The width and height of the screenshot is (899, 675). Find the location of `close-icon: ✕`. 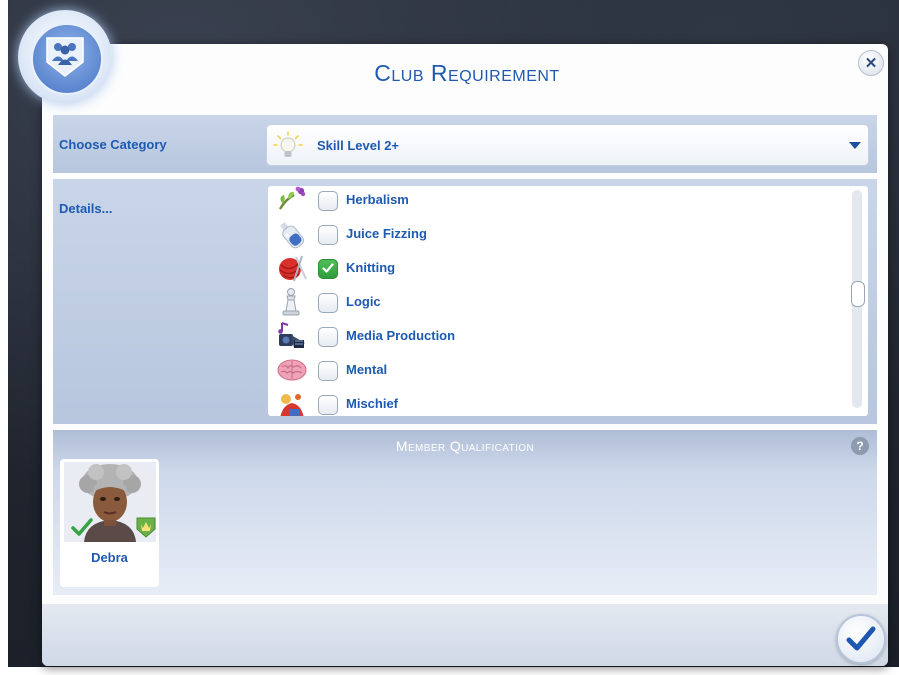

close-icon: ✕ is located at coordinates (871, 63).